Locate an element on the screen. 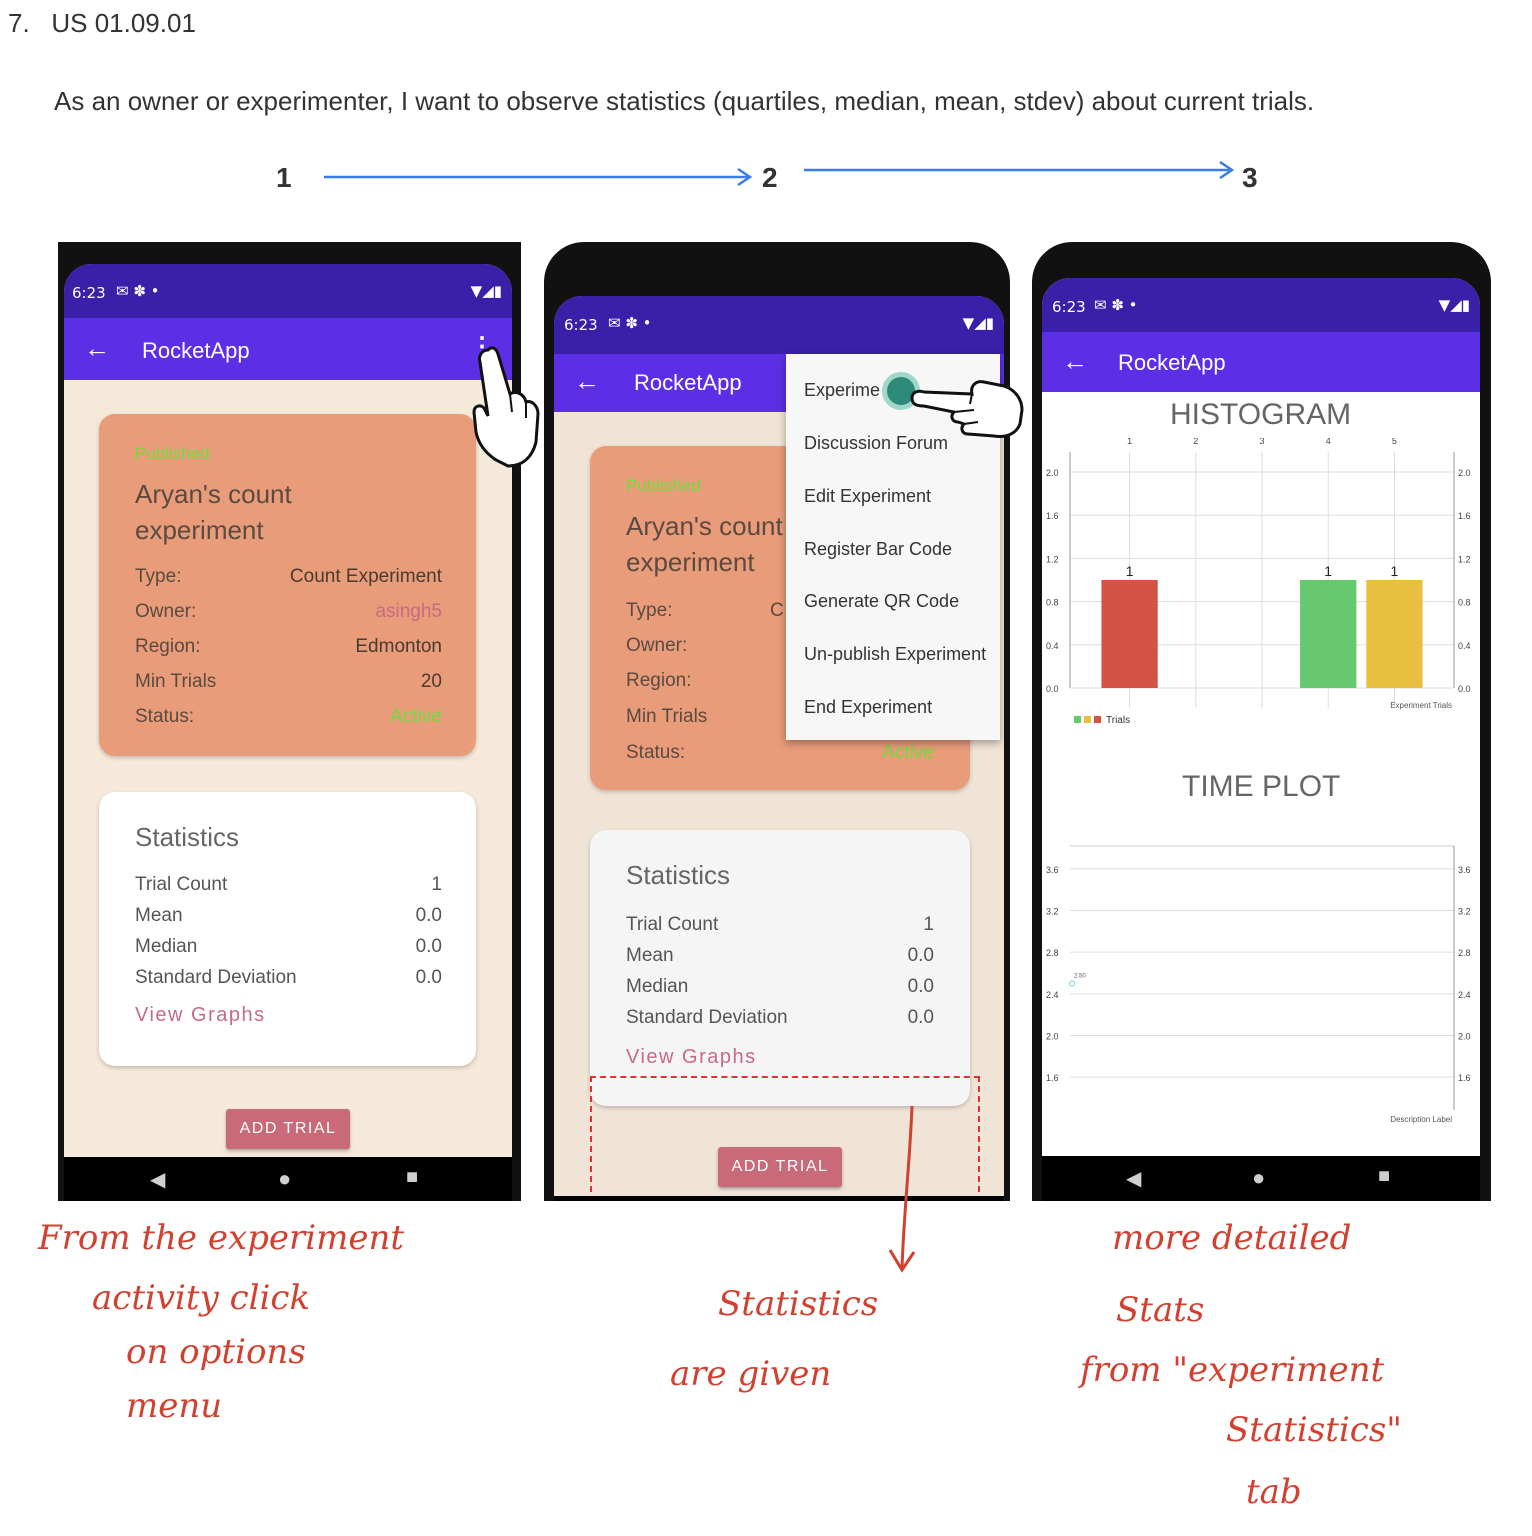  menu-item-edit-experiment: Edit Experiment is located at coordinates (867, 496).